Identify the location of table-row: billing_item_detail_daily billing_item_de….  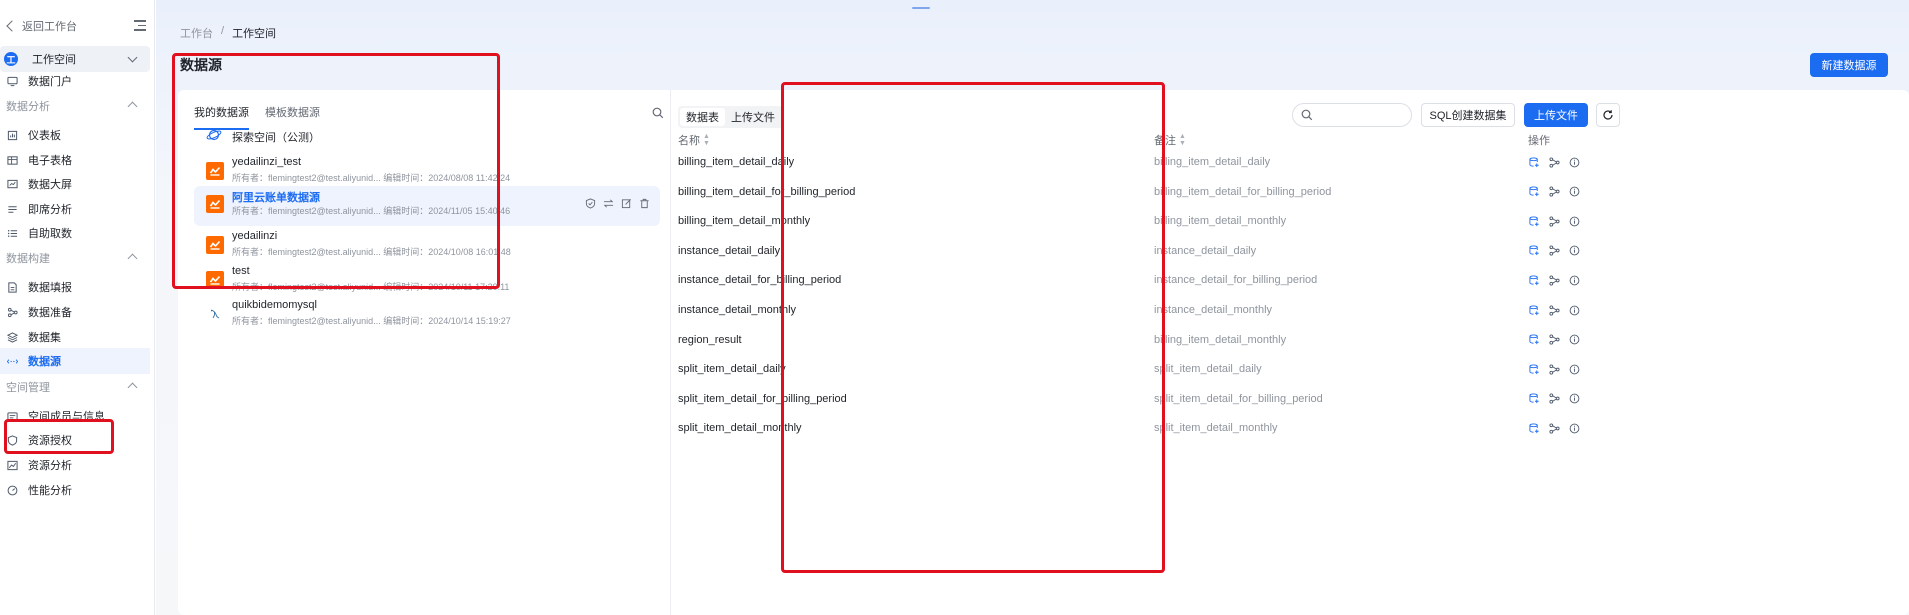
(1293, 162).